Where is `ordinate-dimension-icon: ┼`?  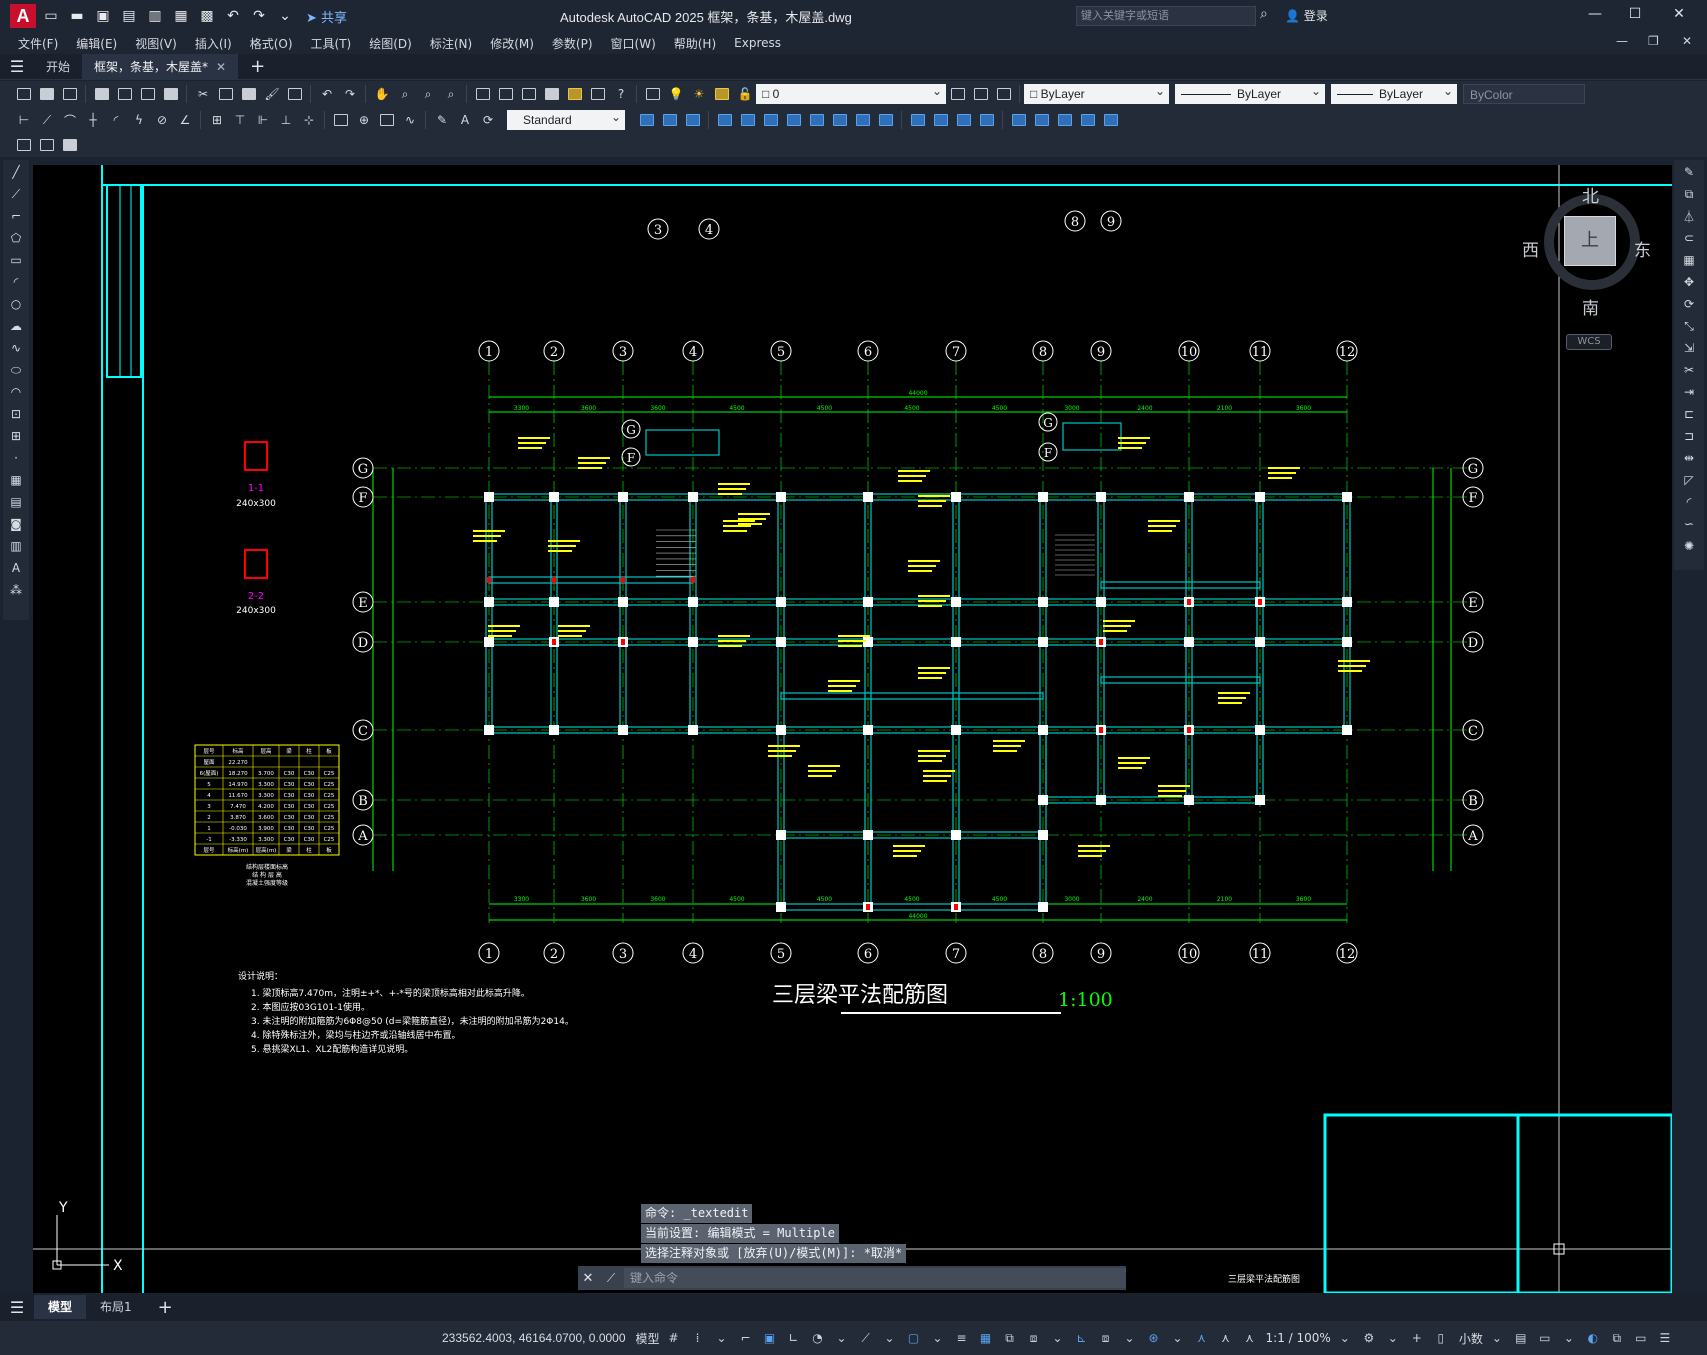 ordinate-dimension-icon: ┼ is located at coordinates (93, 120).